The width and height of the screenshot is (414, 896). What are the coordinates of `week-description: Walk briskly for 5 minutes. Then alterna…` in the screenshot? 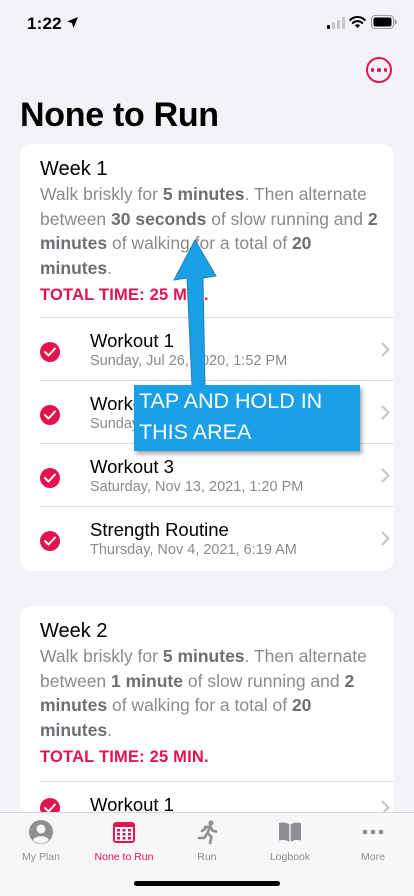 It's located at (210, 693).